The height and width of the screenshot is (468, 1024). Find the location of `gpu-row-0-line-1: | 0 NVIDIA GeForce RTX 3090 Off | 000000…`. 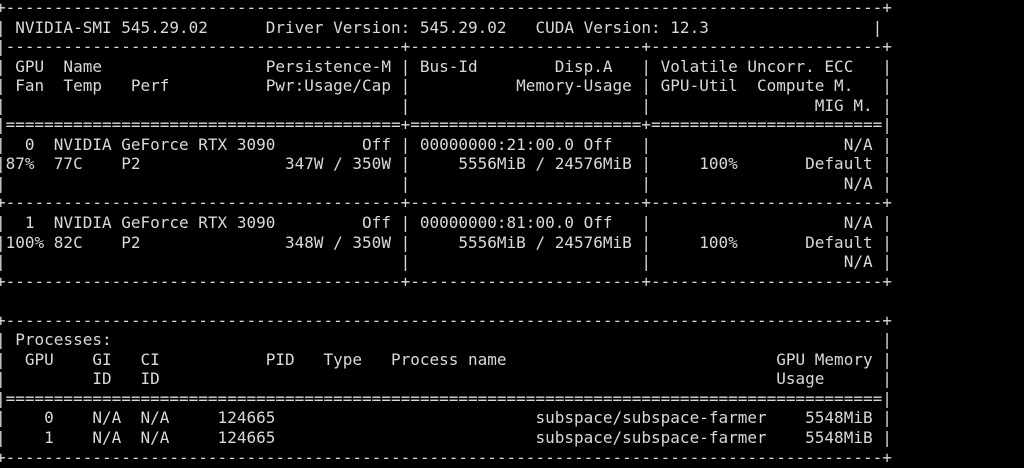

gpu-row-0-line-1: | 0 NVIDIA GeForce RTX 3090 Off | 000000… is located at coordinates (446, 144).